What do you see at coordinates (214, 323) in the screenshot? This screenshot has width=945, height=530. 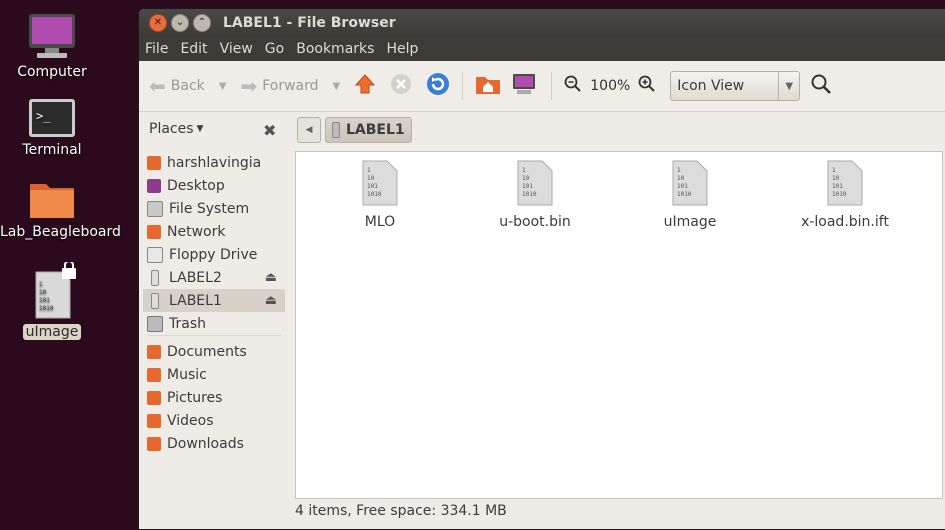 I see `sidebar-item-trash: Trash` at bounding box center [214, 323].